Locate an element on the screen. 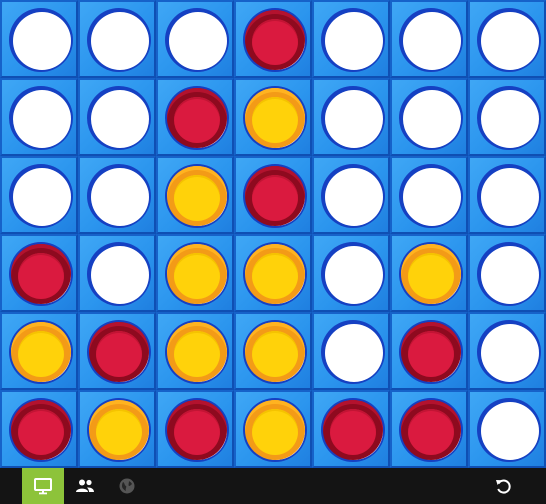  globe-icon is located at coordinates (127, 486).